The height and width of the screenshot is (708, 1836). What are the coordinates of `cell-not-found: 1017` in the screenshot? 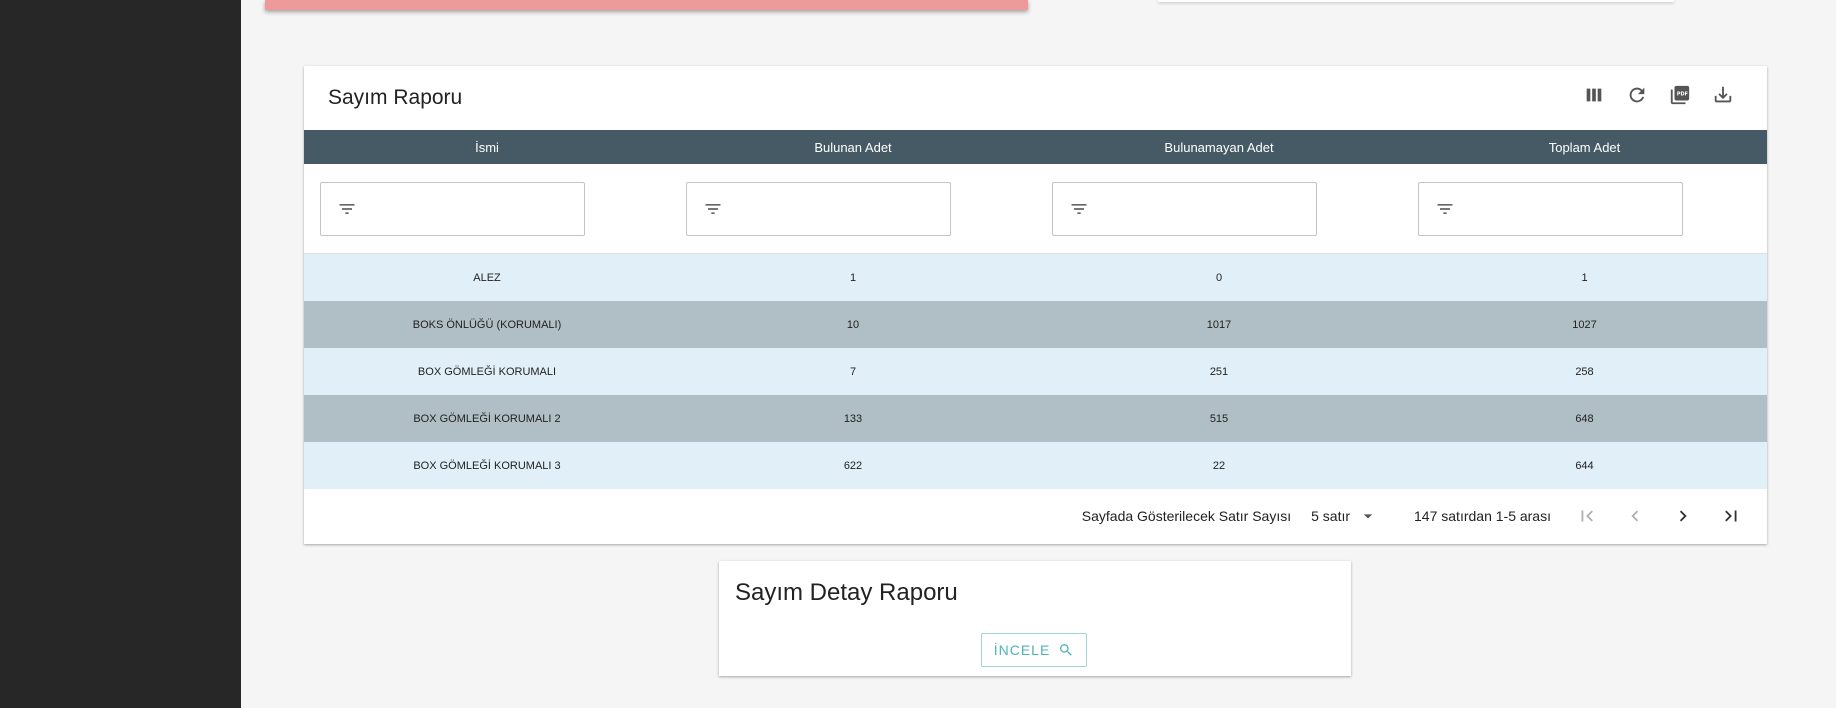 It's located at (1219, 324).